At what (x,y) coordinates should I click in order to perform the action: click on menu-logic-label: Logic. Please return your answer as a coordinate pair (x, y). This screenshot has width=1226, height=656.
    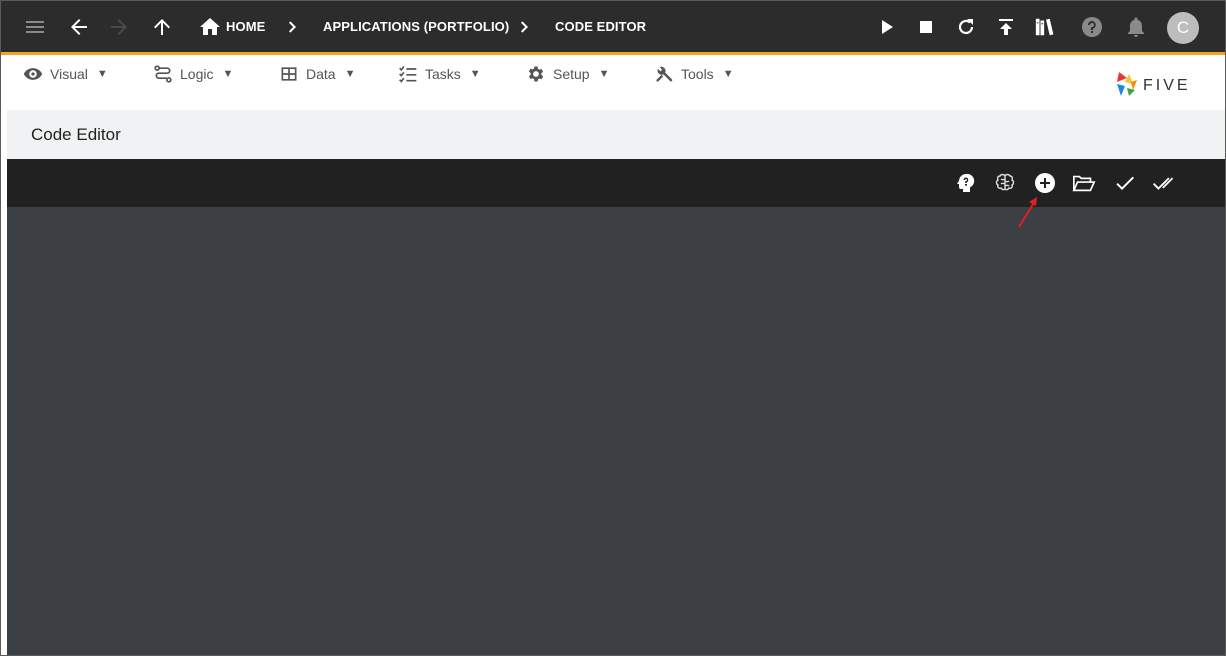
    Looking at the image, I should click on (197, 74).